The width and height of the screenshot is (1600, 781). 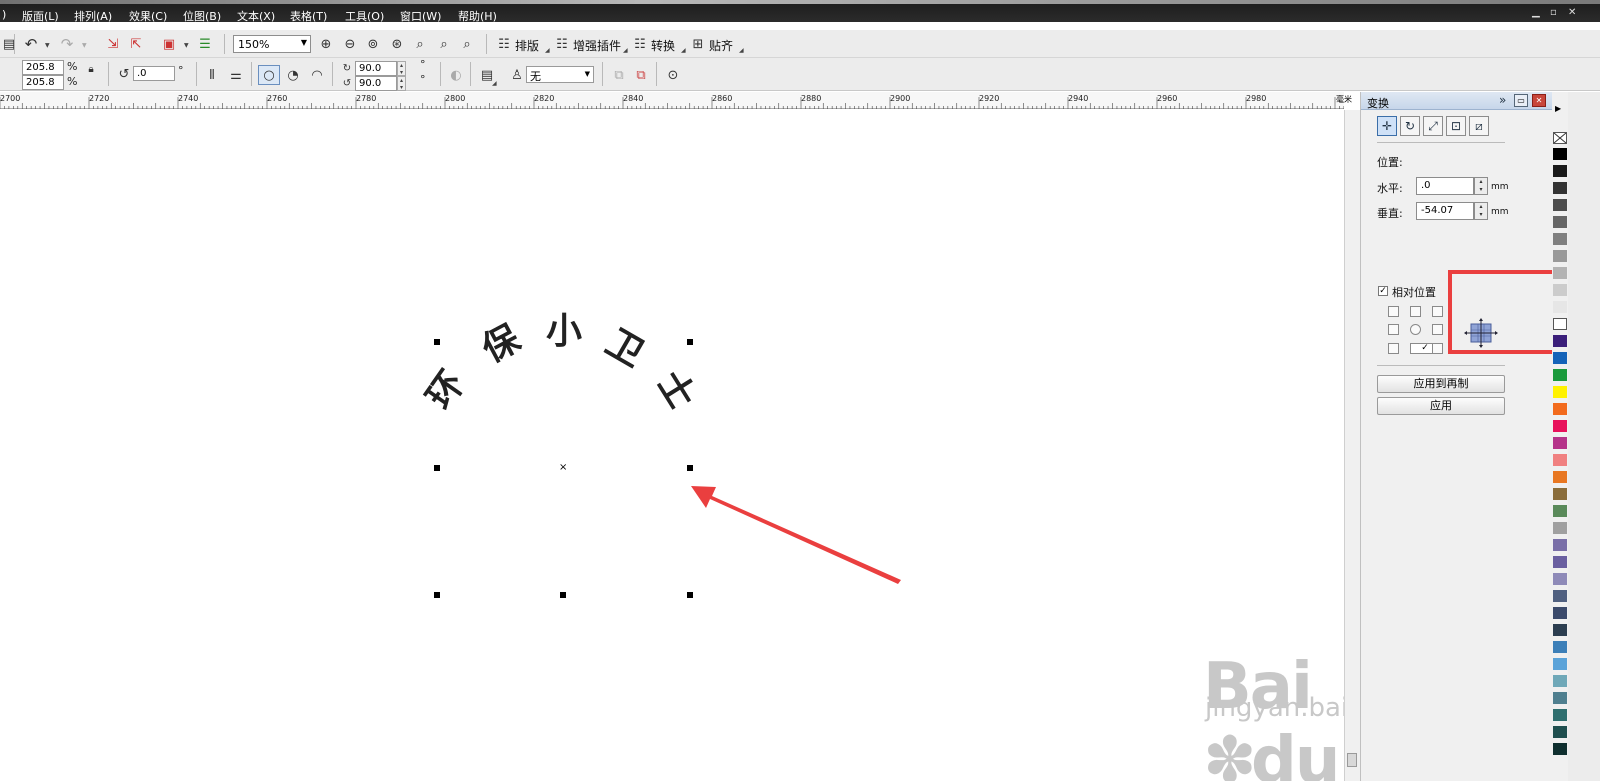 I want to click on position-mode-button: ✛, so click(x=1387, y=126).